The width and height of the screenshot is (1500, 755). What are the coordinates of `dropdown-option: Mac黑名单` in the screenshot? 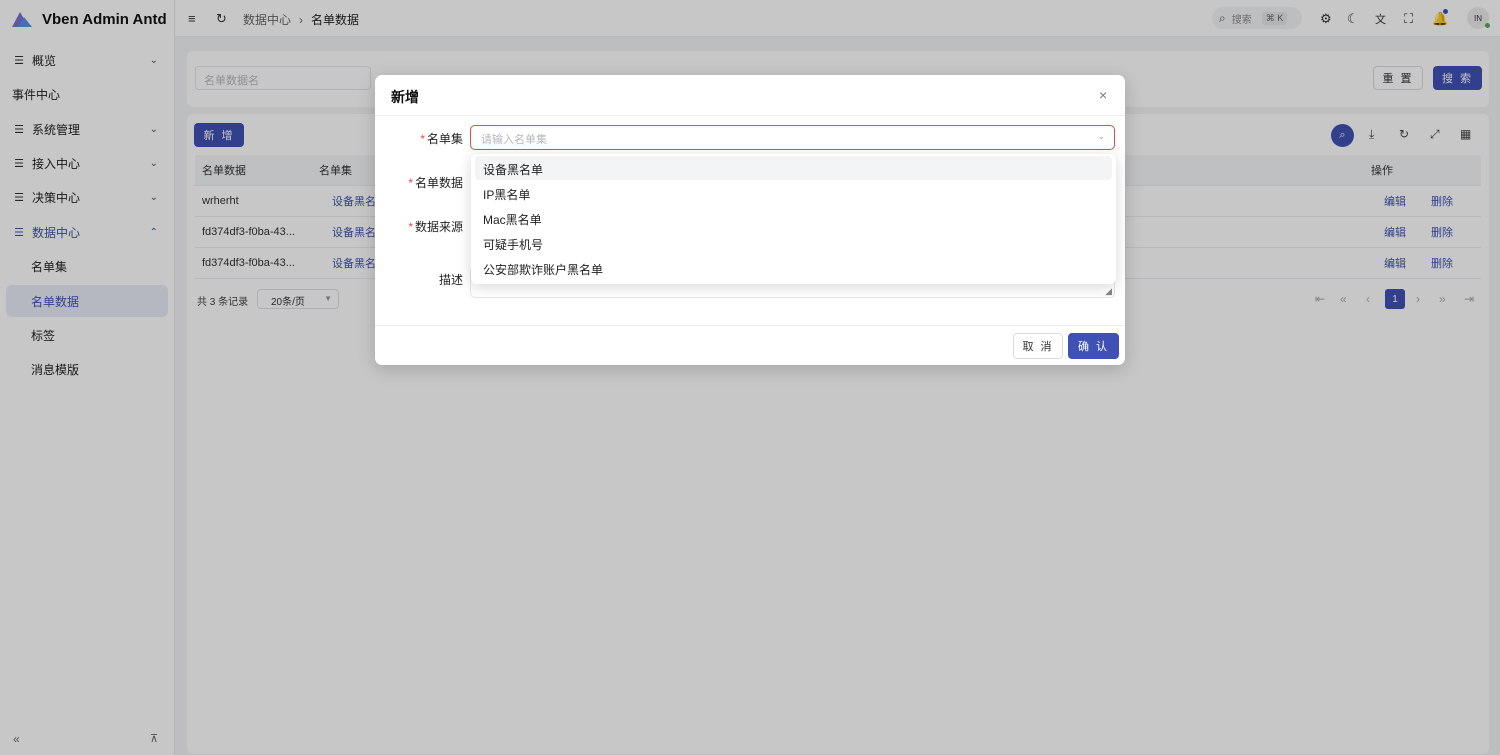 It's located at (793, 218).